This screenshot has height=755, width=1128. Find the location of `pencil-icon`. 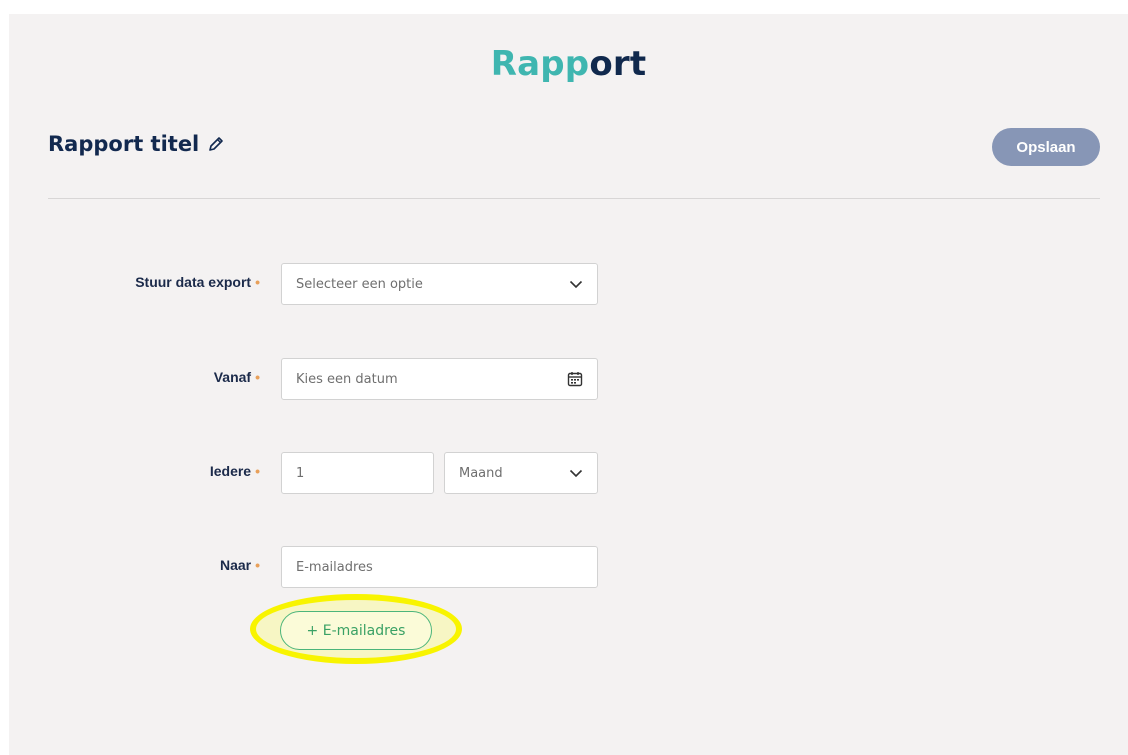

pencil-icon is located at coordinates (216, 144).